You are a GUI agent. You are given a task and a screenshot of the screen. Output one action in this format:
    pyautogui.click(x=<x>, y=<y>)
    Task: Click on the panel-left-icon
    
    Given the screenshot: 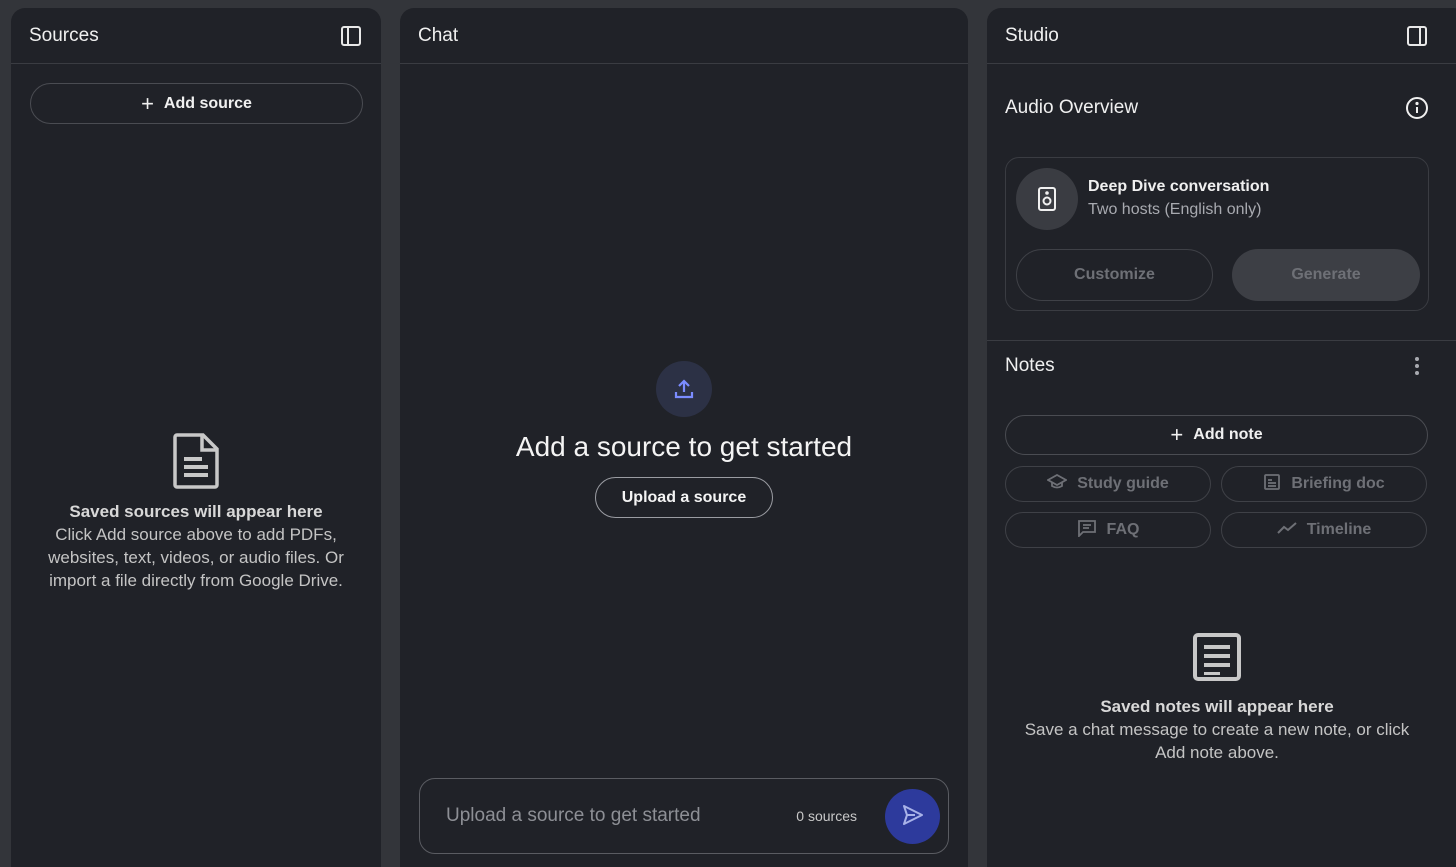 What is the action you would take?
    pyautogui.click(x=351, y=36)
    